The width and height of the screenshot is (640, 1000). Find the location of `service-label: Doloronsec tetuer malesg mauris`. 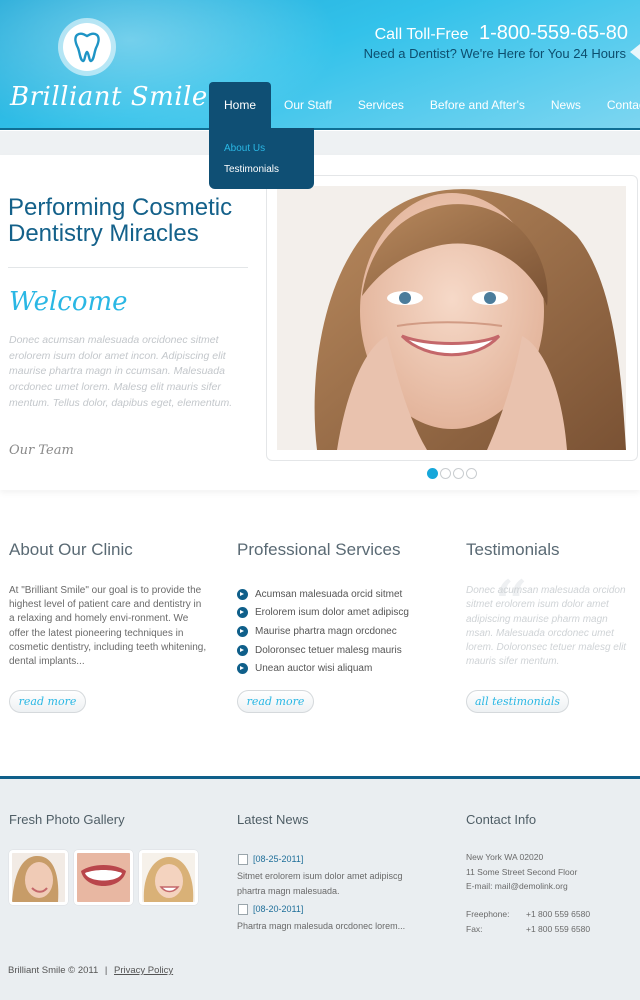

service-label: Doloronsec tetuer malesg mauris is located at coordinates (328, 650).